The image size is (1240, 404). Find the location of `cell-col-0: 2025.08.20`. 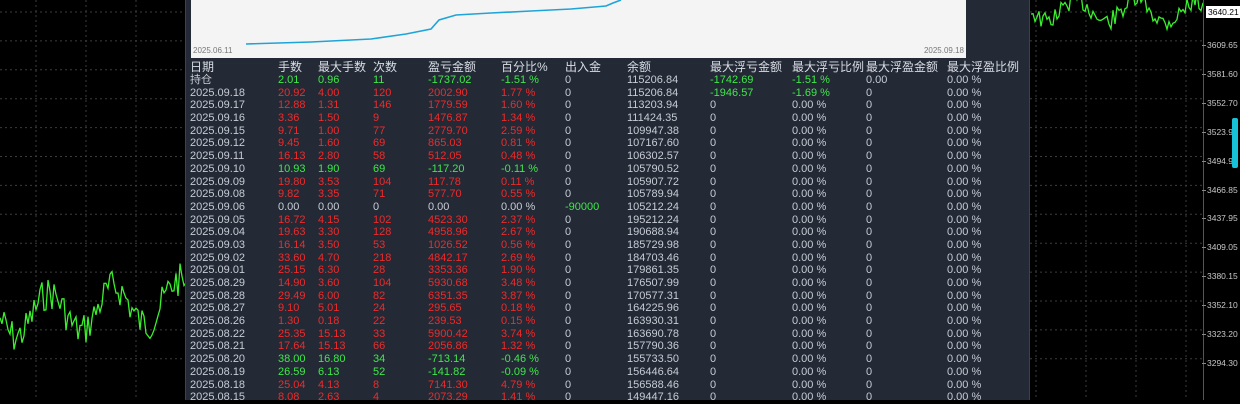

cell-col-0: 2025.08.20 is located at coordinates (218, 359).